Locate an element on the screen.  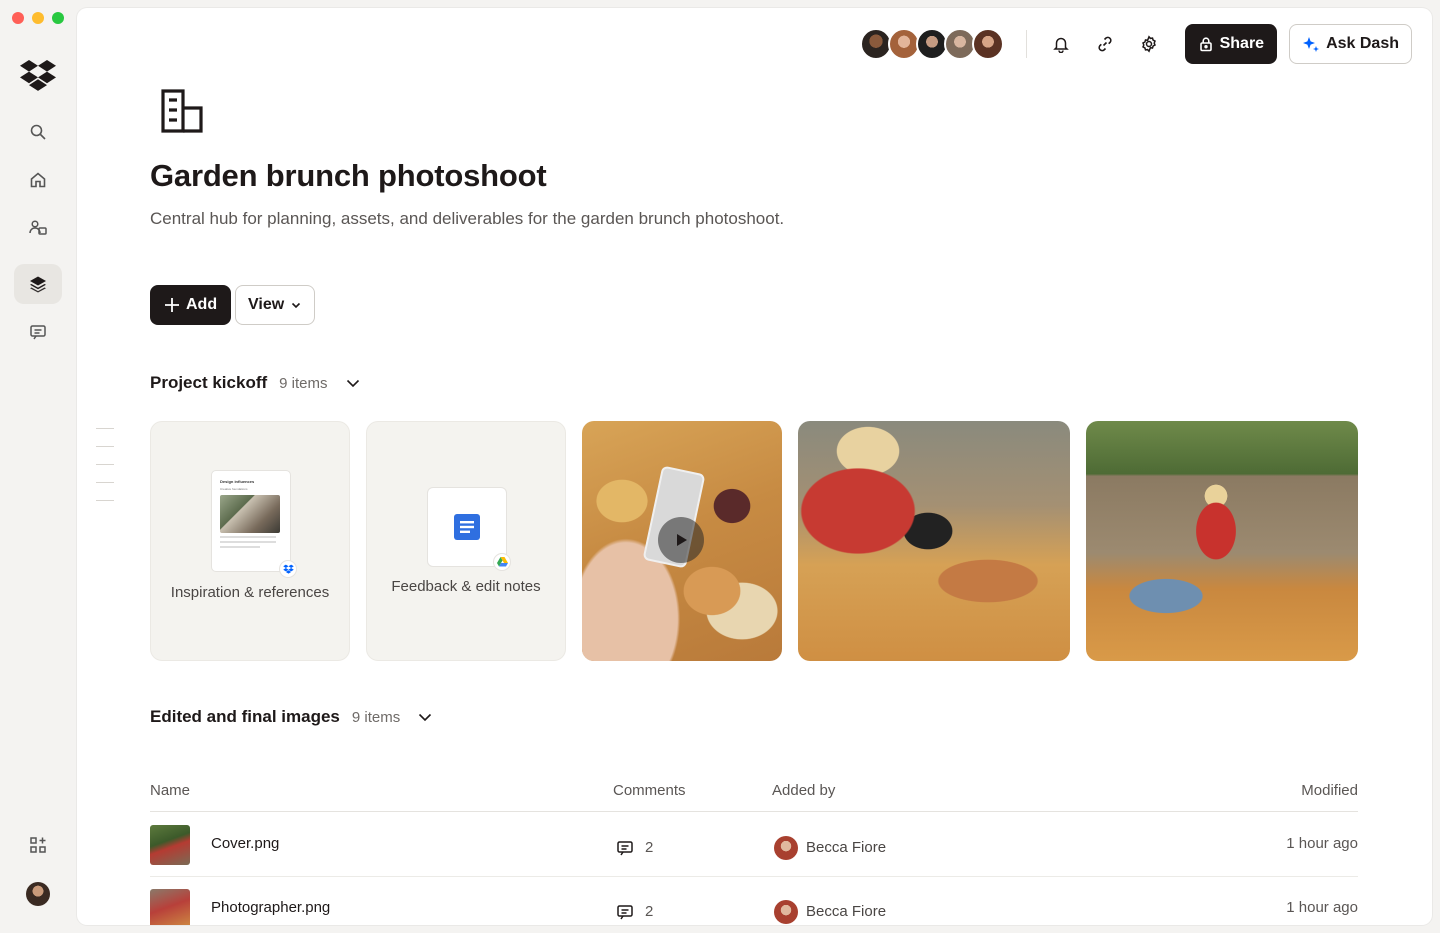
plus-icon is located at coordinates (172, 305).